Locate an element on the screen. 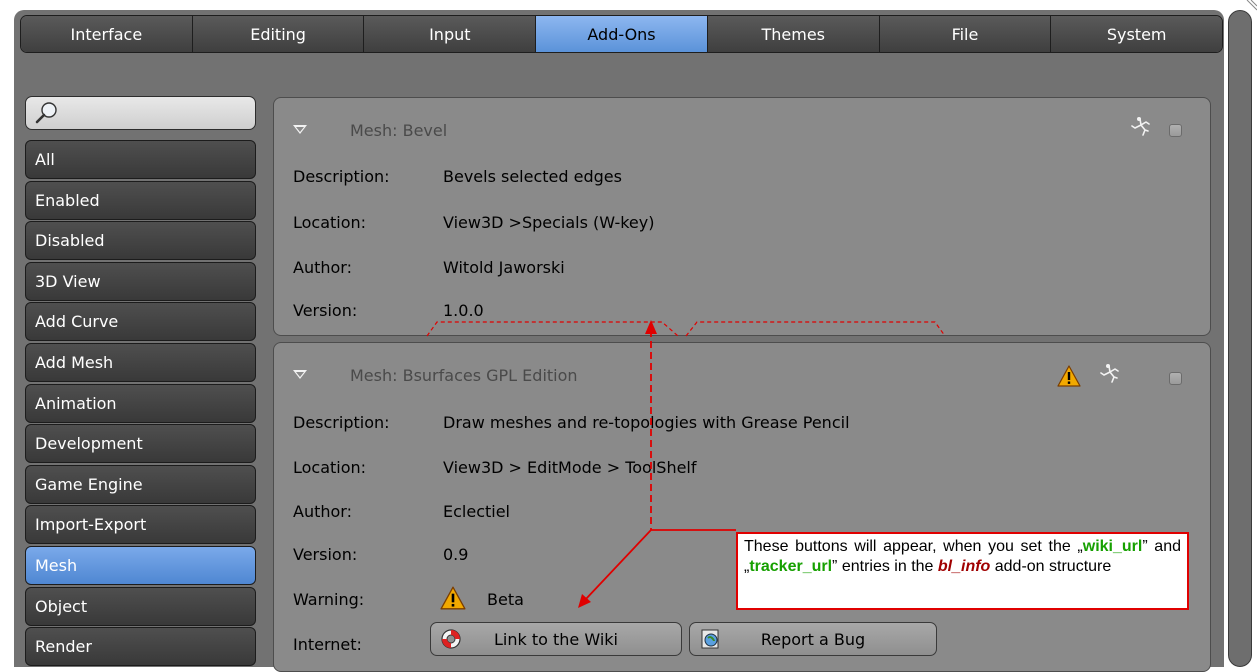 This screenshot has width=1257, height=672. note-keyword-tracker-url: tracker_url is located at coordinates (791, 566).